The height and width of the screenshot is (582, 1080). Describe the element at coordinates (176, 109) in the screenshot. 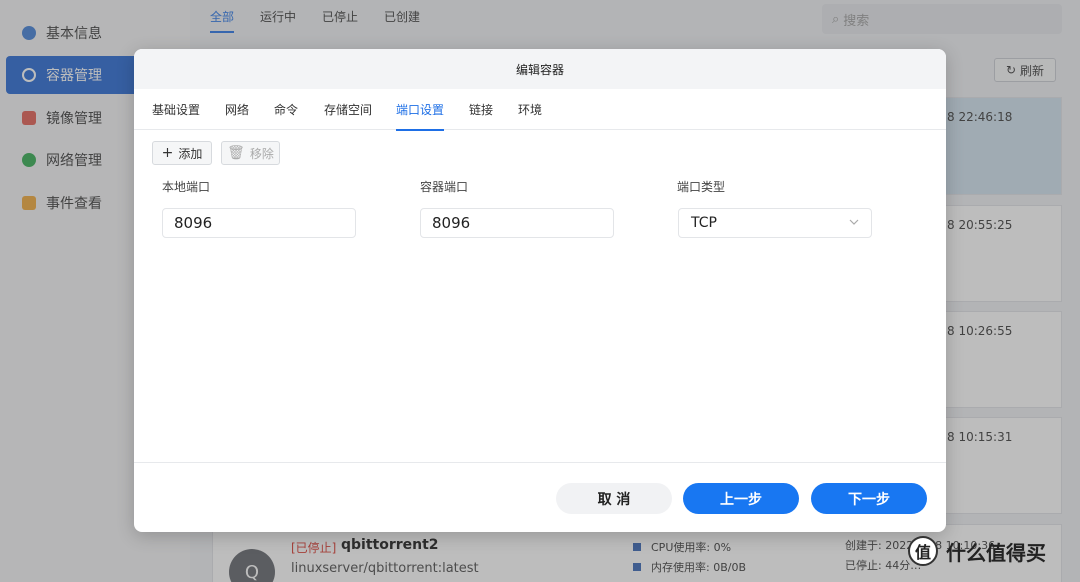

I see `tab-basic-settings: 基础设置` at that location.